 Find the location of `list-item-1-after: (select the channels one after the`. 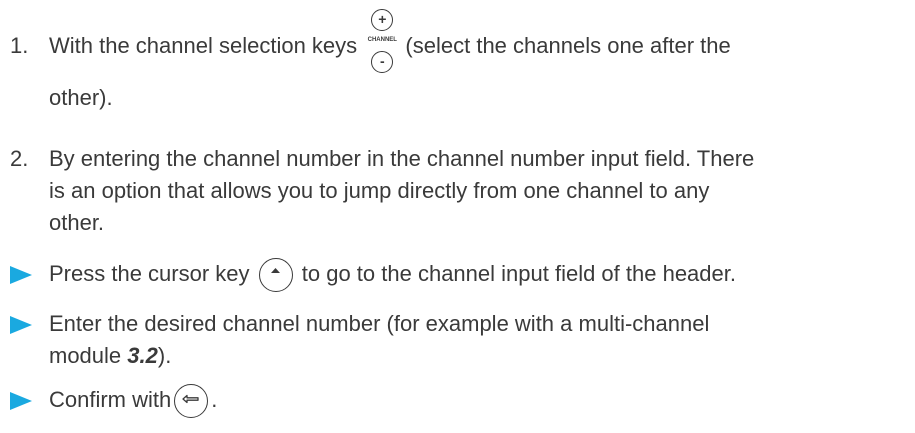

list-item-1-after: (select the channels one after the is located at coordinates (568, 45).